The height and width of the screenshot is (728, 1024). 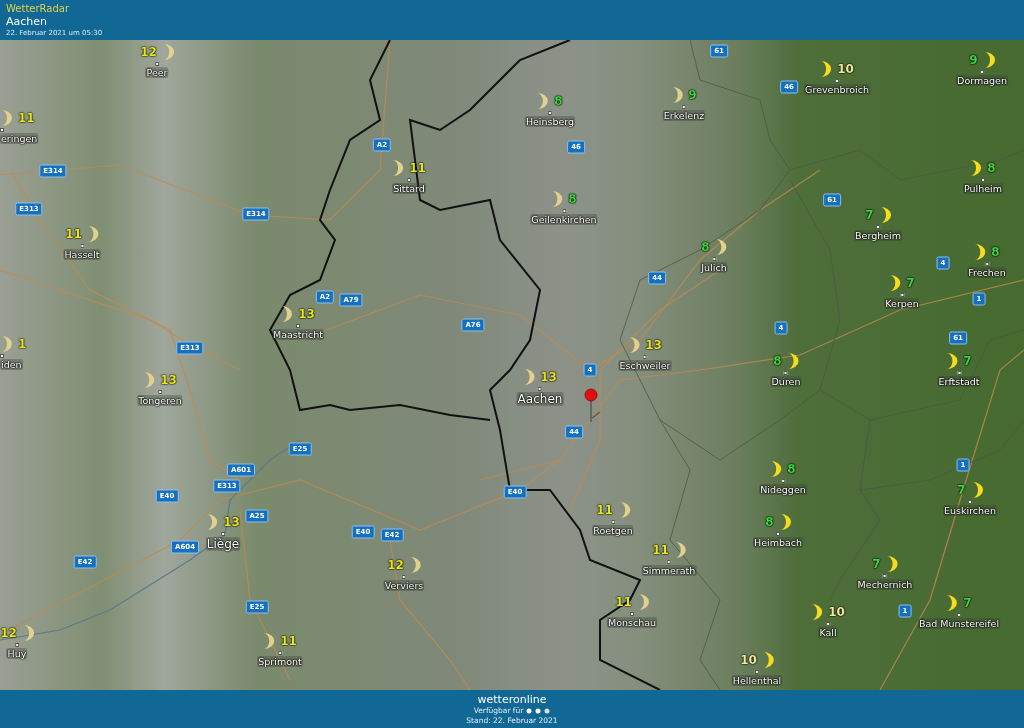 What do you see at coordinates (512, 699) in the screenshot?
I see `brand-logo: wetteronline` at bounding box center [512, 699].